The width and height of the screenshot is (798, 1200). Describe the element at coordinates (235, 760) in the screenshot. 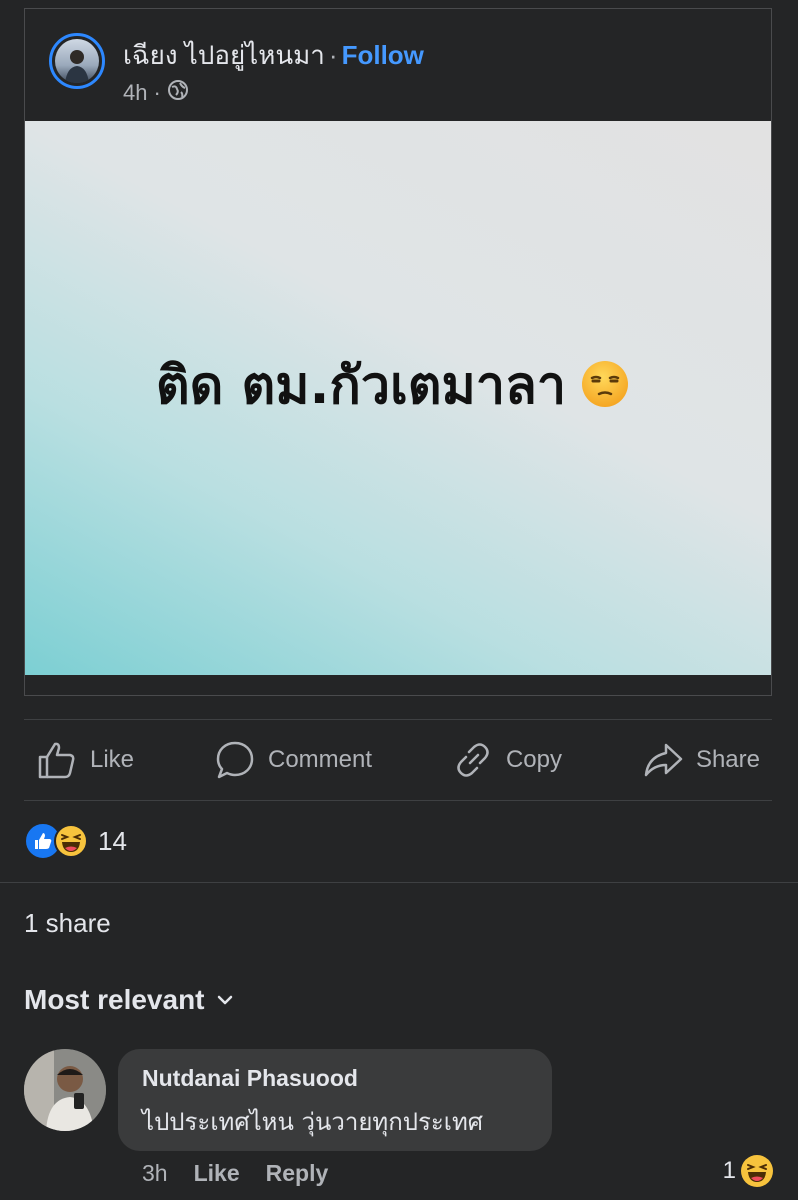

I see `comment-bubble-icon` at that location.